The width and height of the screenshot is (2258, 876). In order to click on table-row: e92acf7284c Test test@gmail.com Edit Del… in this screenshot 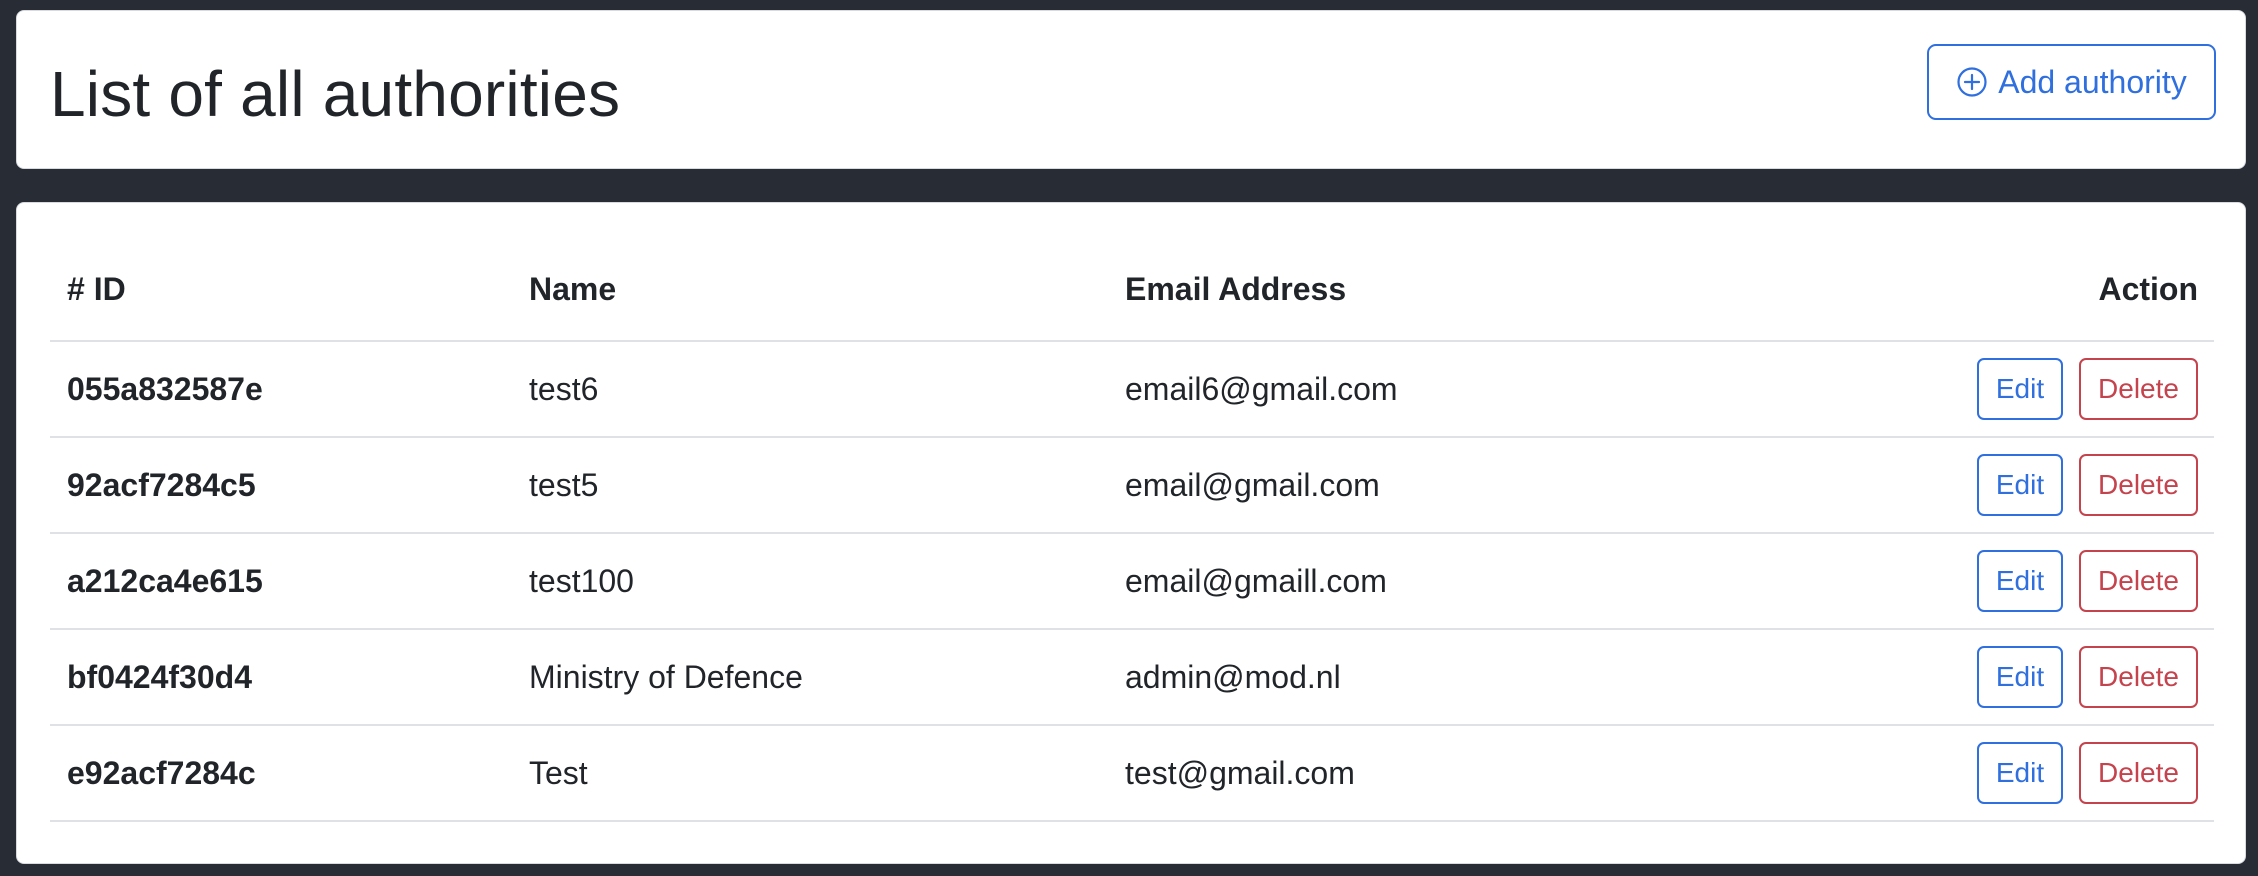, I will do `click(1132, 773)`.